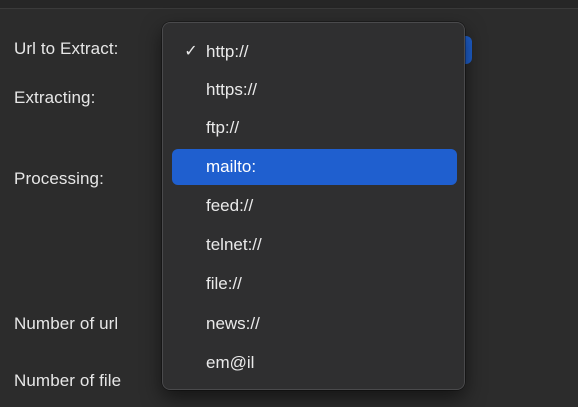  What do you see at coordinates (230, 362) in the screenshot?
I see `menu-item-label: em@il` at bounding box center [230, 362].